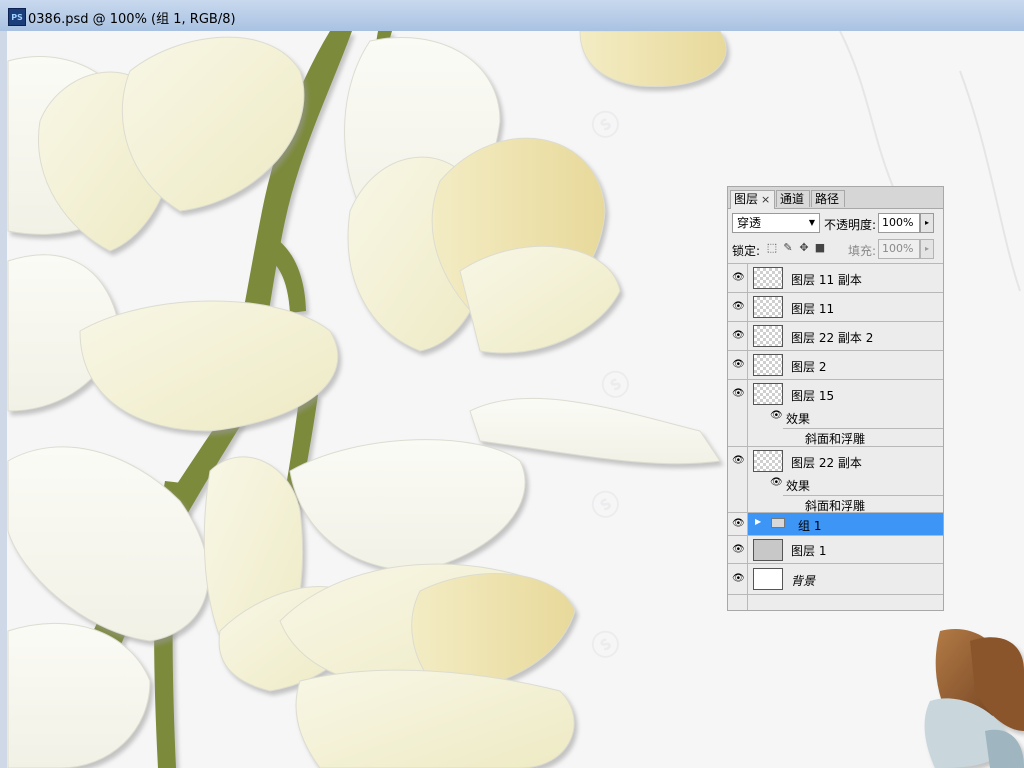 The width and height of the screenshot is (1024, 768). What do you see at coordinates (810, 526) in the screenshot?
I see `layer-name: 组 1` at bounding box center [810, 526].